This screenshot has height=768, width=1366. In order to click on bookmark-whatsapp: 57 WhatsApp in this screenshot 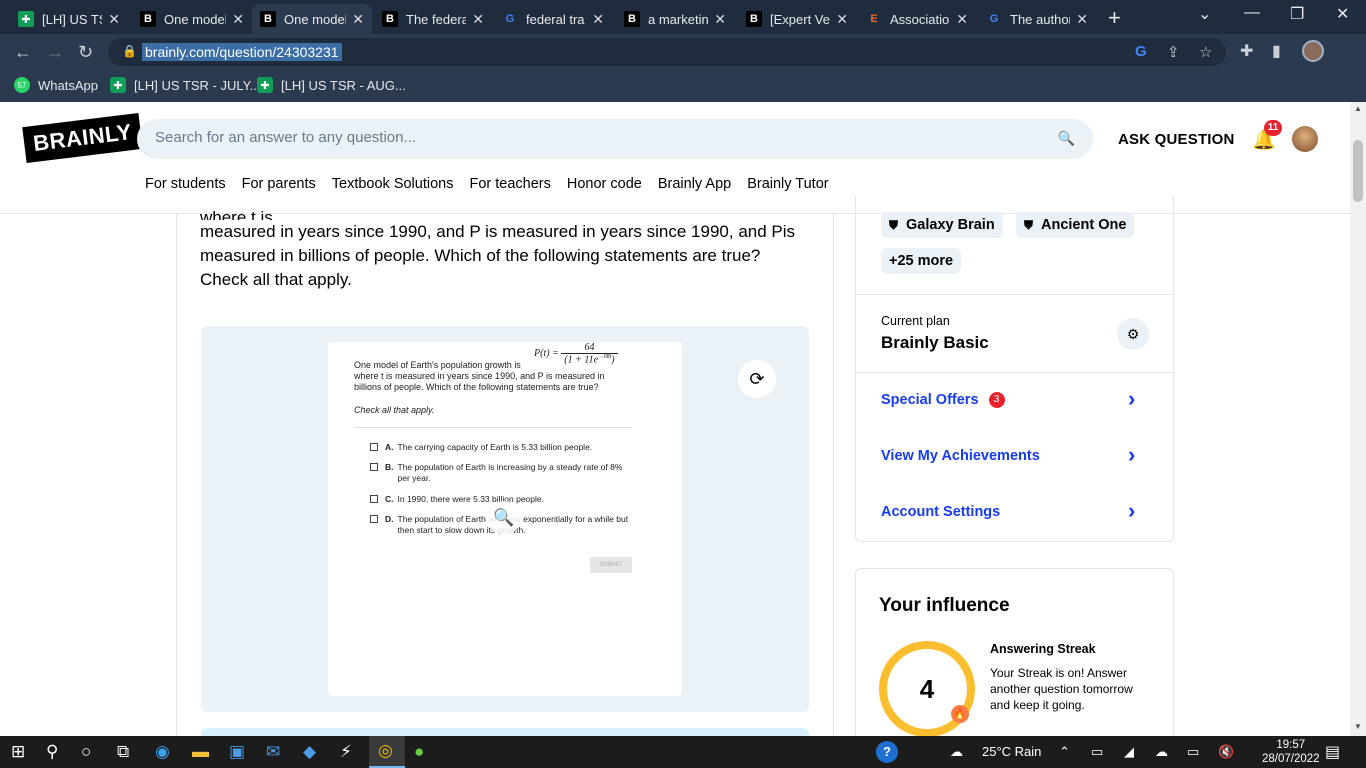, I will do `click(56, 85)`.